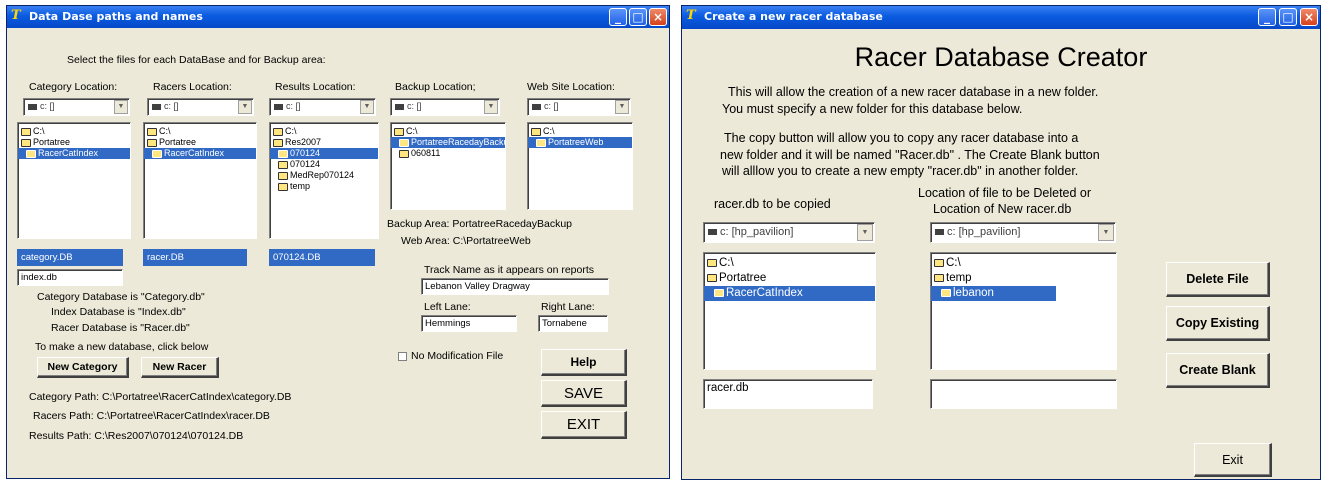 The image size is (1325, 485). What do you see at coordinates (324, 175) in the screenshot?
I see `folder-item: MedRep070124` at bounding box center [324, 175].